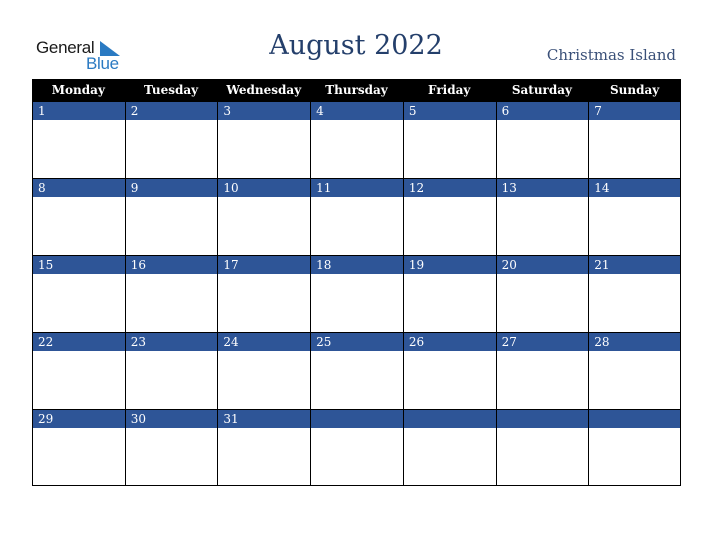 This screenshot has width=712, height=550. Describe the element at coordinates (79, 187) in the screenshot. I see `day-number: 8` at that location.